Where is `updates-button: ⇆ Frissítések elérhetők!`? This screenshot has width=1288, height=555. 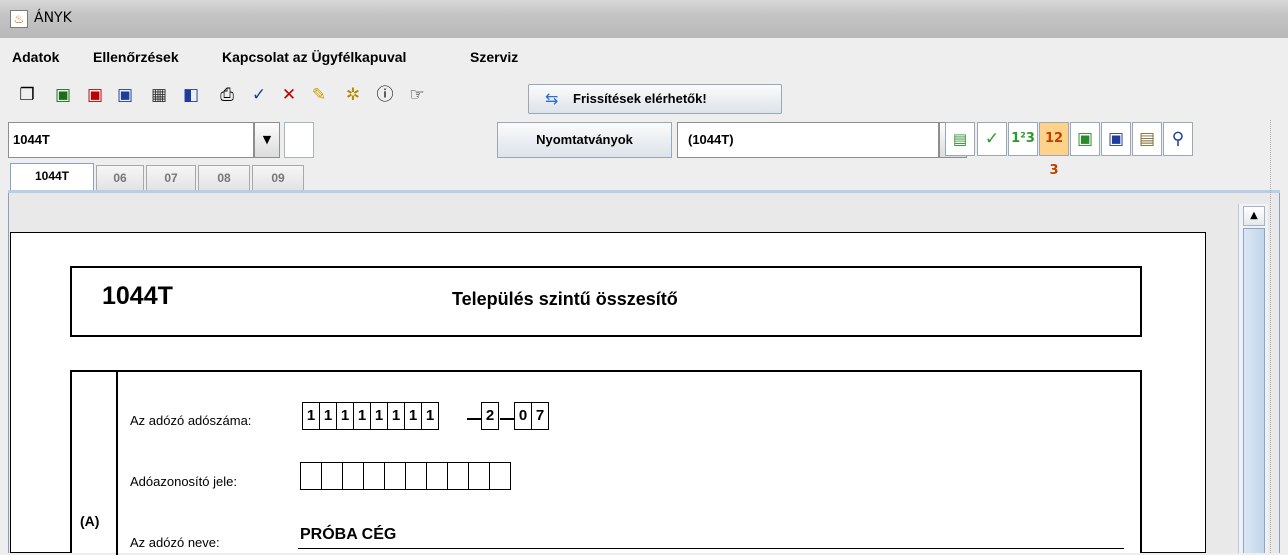 updates-button: ⇆ Frissítések elérhetők! is located at coordinates (655, 99).